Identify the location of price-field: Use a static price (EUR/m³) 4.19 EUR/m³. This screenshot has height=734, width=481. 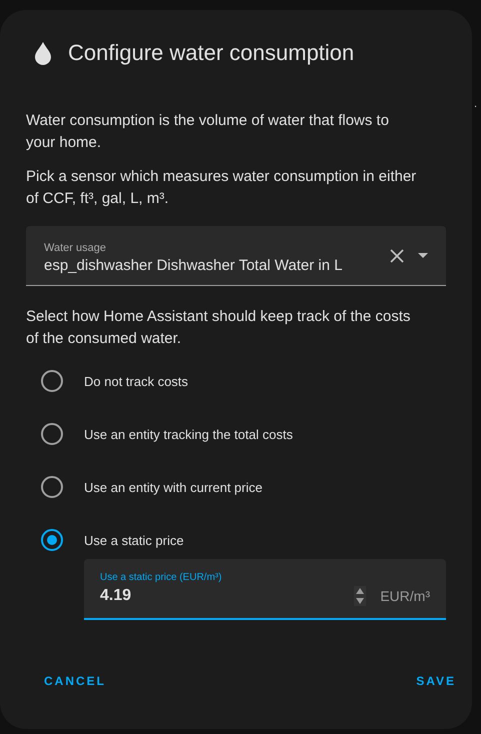
(265, 589).